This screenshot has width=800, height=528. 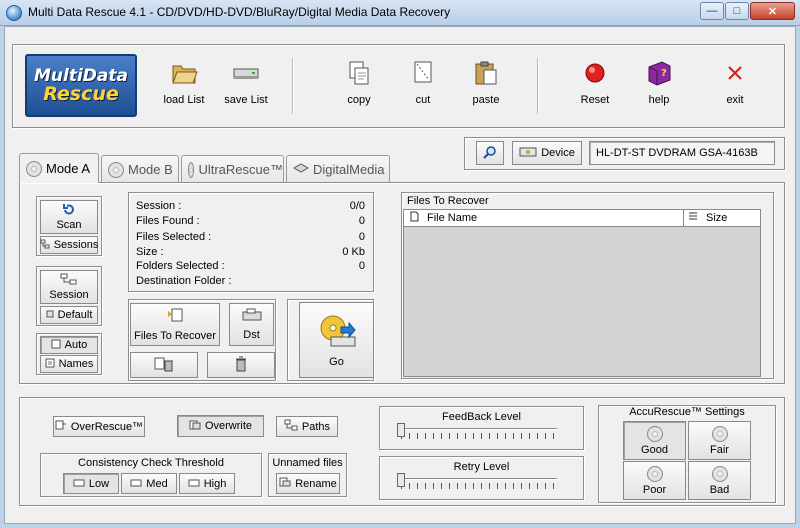 I want to click on files-to-recover-button: Files To Recover, so click(x=175, y=324).